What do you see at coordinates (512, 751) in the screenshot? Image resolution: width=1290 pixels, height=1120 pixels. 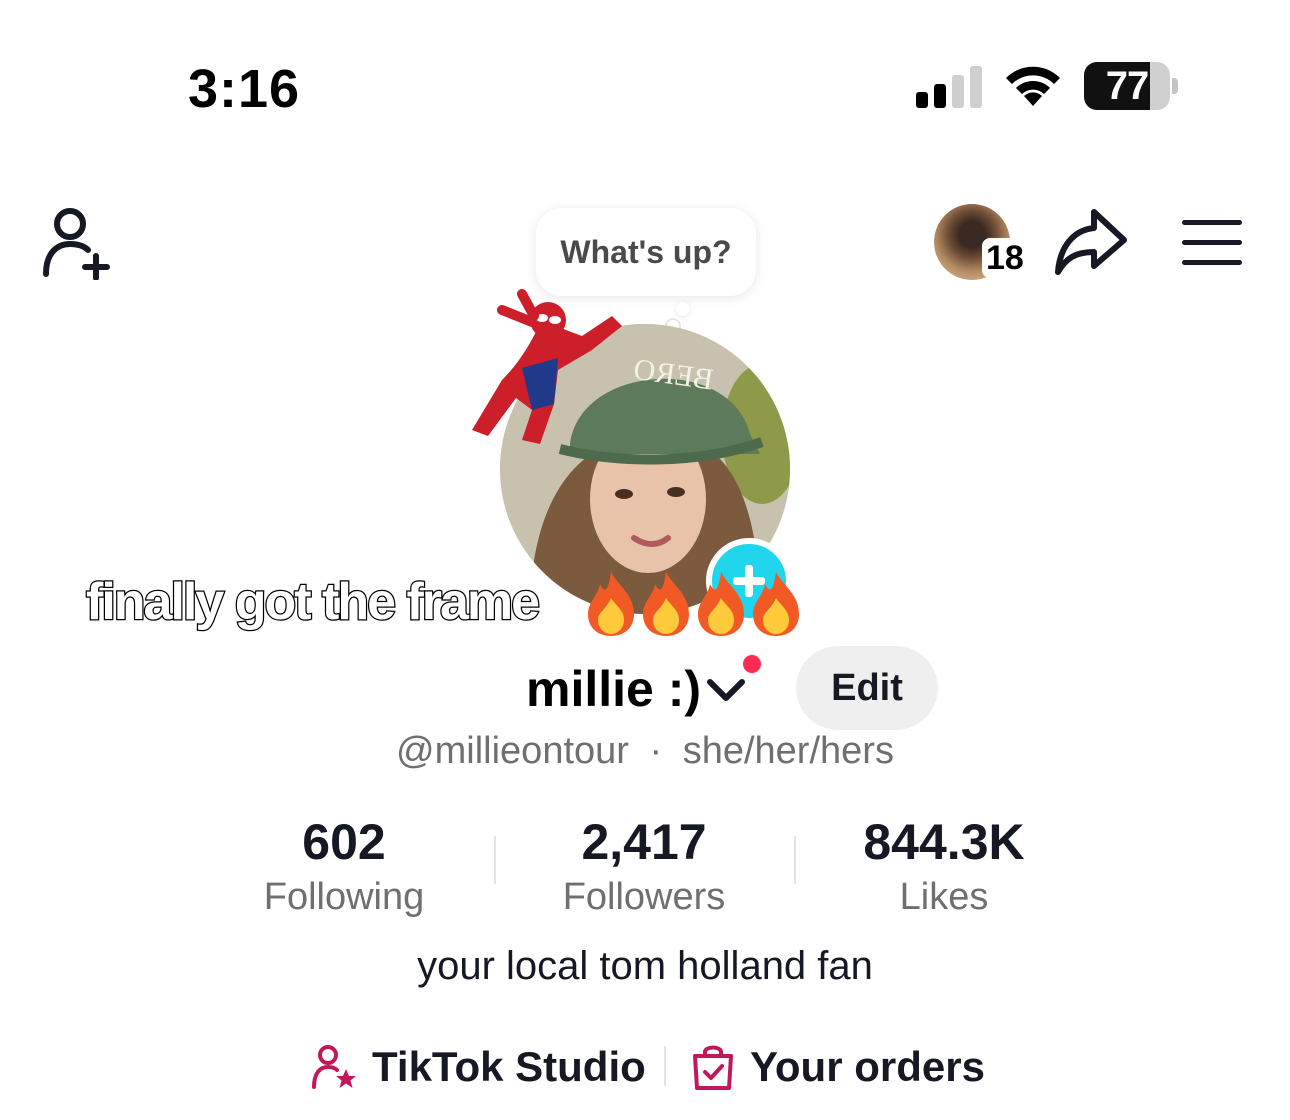 I see `username-handle: @millieontour` at bounding box center [512, 751].